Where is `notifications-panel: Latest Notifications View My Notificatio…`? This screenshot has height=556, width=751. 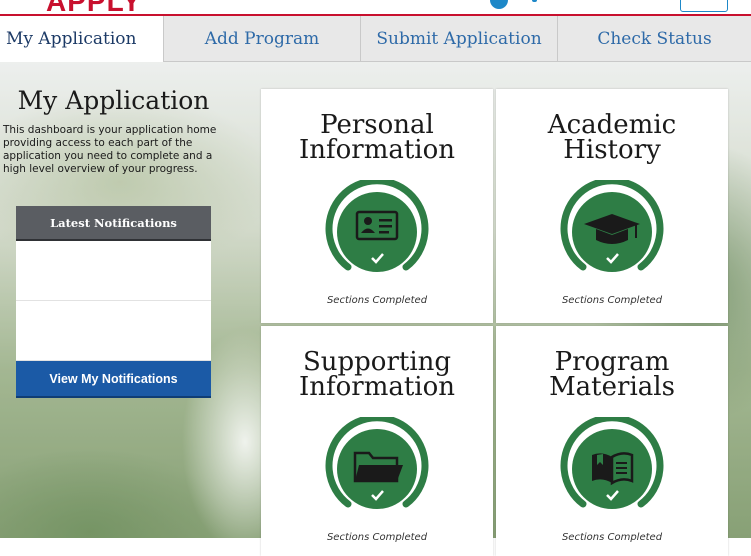
notifications-panel: Latest Notifications View My Notificatio… is located at coordinates (113, 302).